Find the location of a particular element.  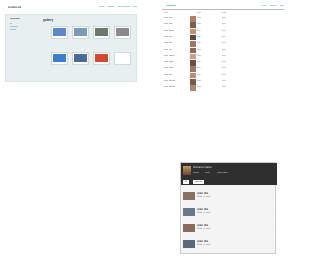

tab-uploads: uploads is located at coordinates (199, 181).